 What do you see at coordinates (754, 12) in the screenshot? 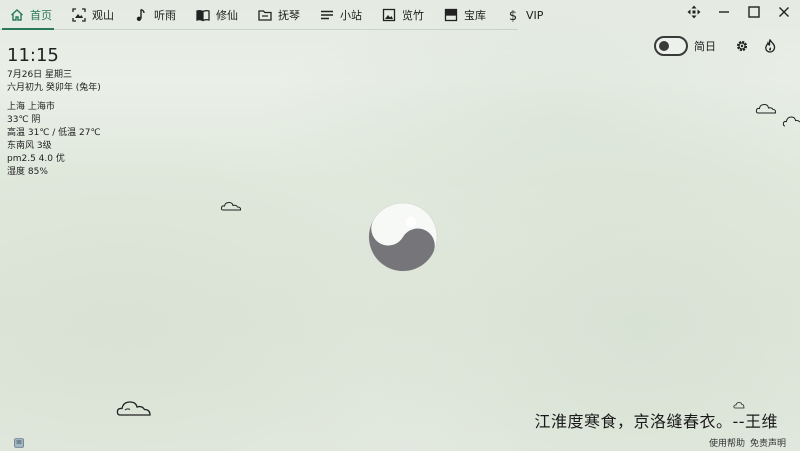
I see `maximize-icon` at bounding box center [754, 12].